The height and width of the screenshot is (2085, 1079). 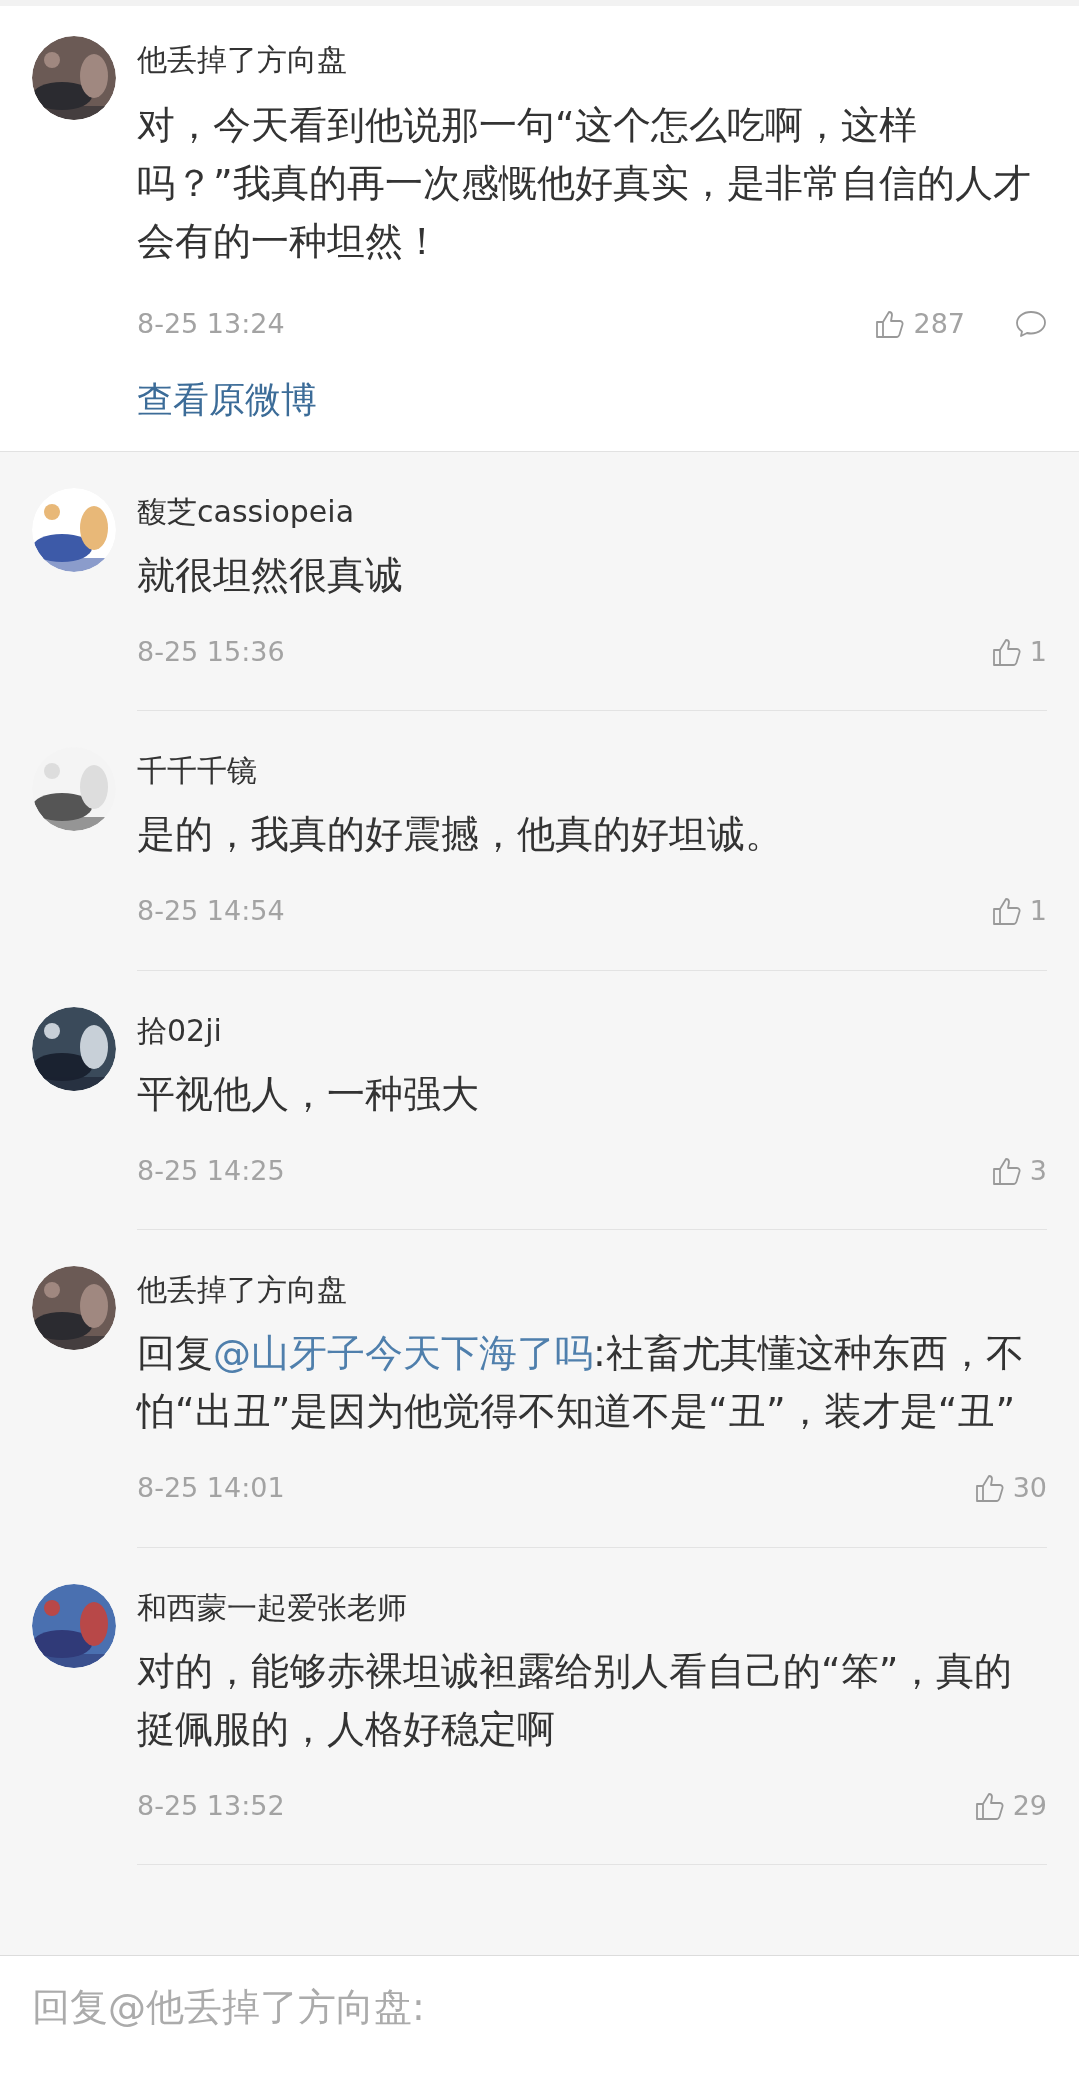 What do you see at coordinates (575, 1700) in the screenshot?
I see `comment-text: 对的，能够赤裸坦诚袒露给别人看自己的“笨”，真的挺佩服的，人格好稳定啊` at bounding box center [575, 1700].